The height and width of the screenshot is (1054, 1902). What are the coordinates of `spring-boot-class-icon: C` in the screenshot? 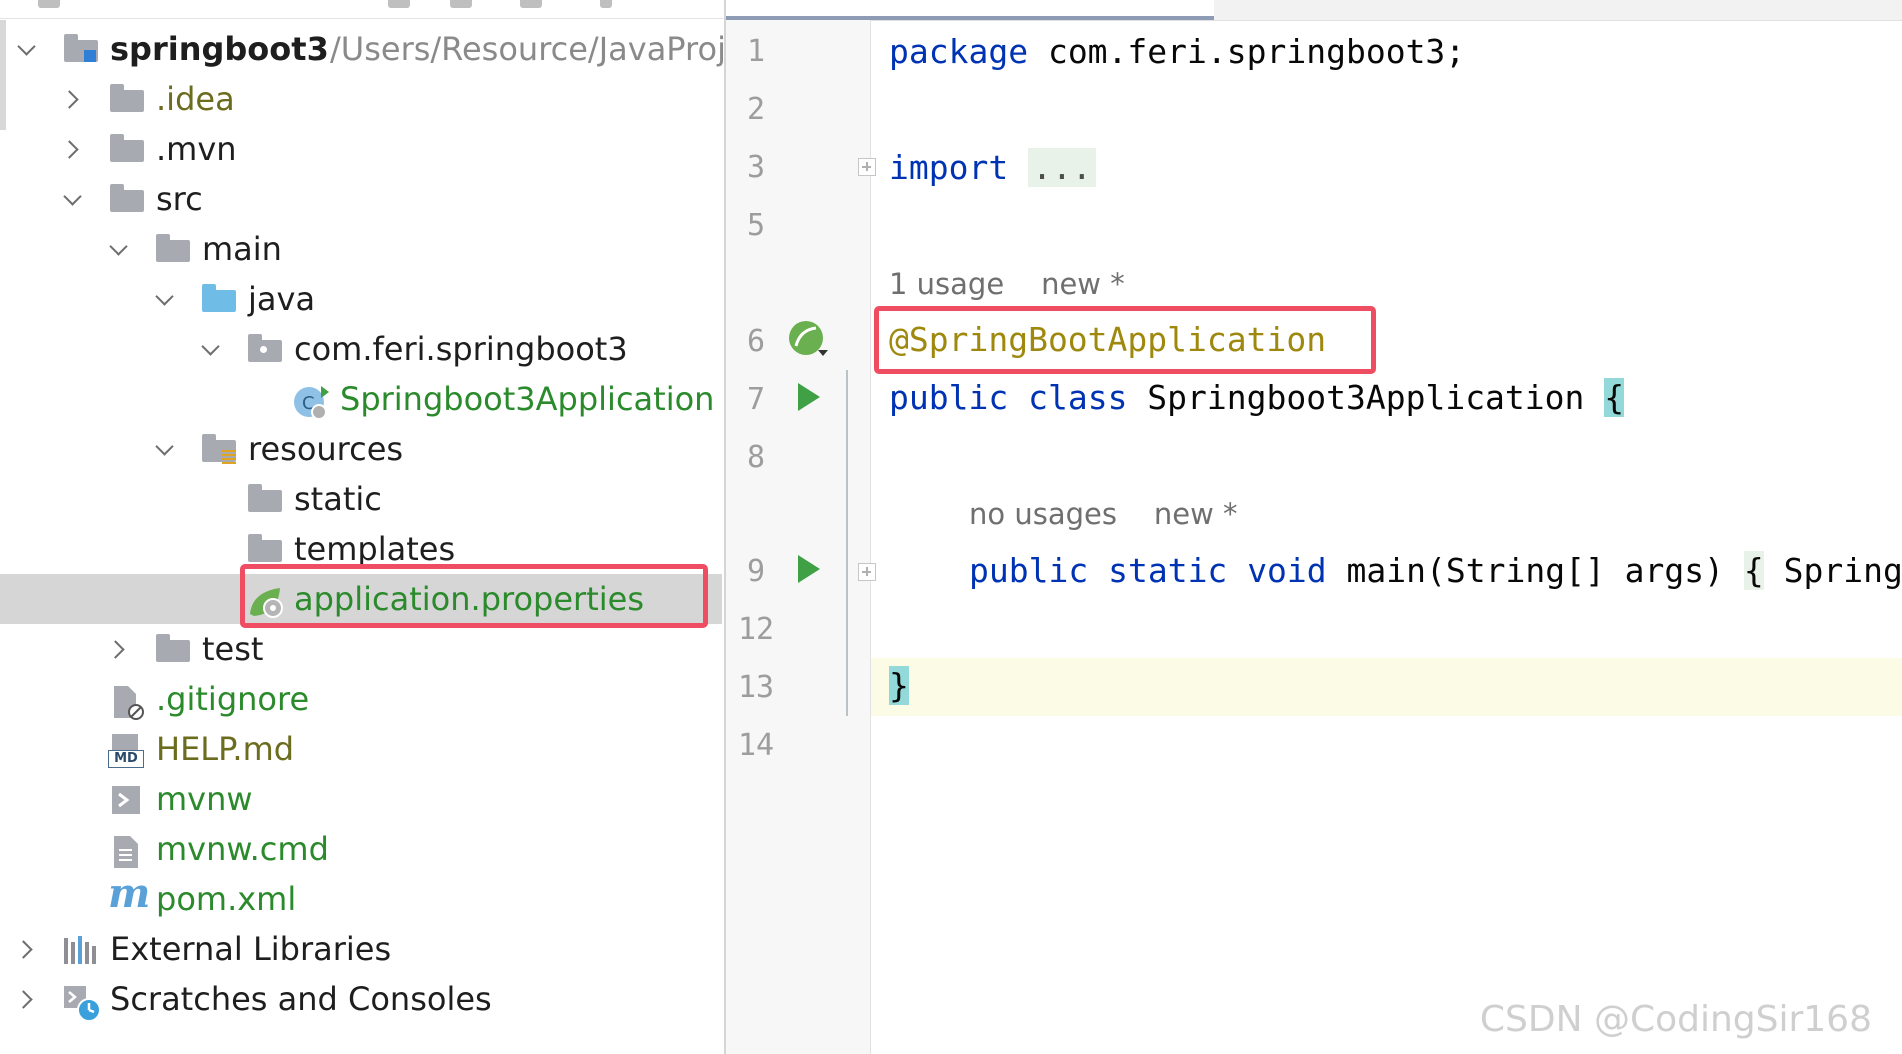 It's located at (311, 402).